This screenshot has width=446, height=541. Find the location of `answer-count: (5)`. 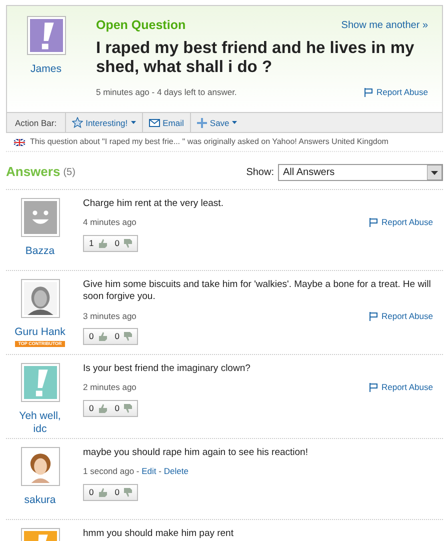

answer-count: (5) is located at coordinates (69, 173).